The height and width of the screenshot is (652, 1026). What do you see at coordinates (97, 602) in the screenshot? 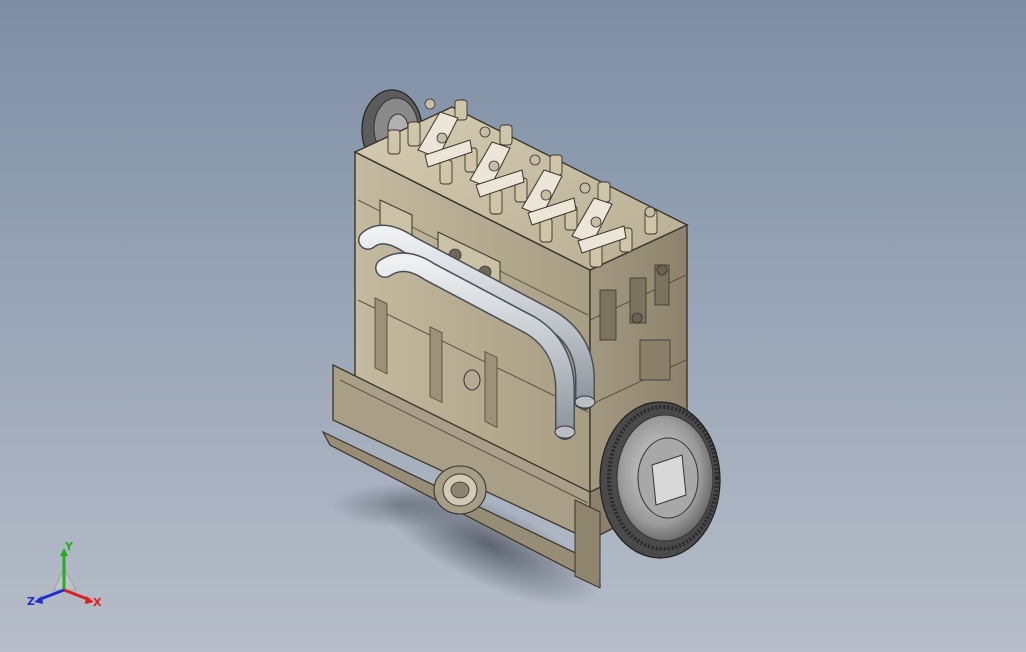
I see `x-axis-label: X` at bounding box center [97, 602].